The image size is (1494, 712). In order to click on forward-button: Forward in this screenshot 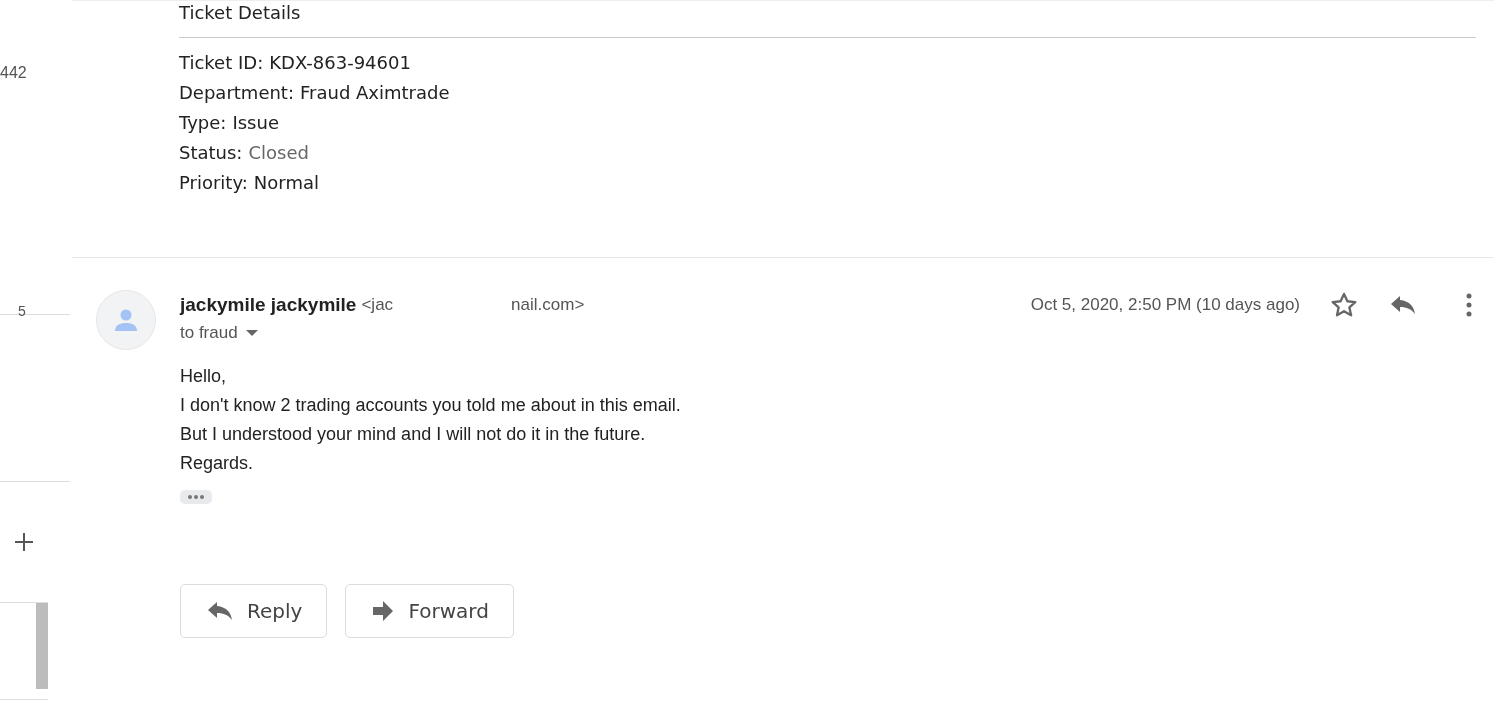, I will do `click(429, 611)`.